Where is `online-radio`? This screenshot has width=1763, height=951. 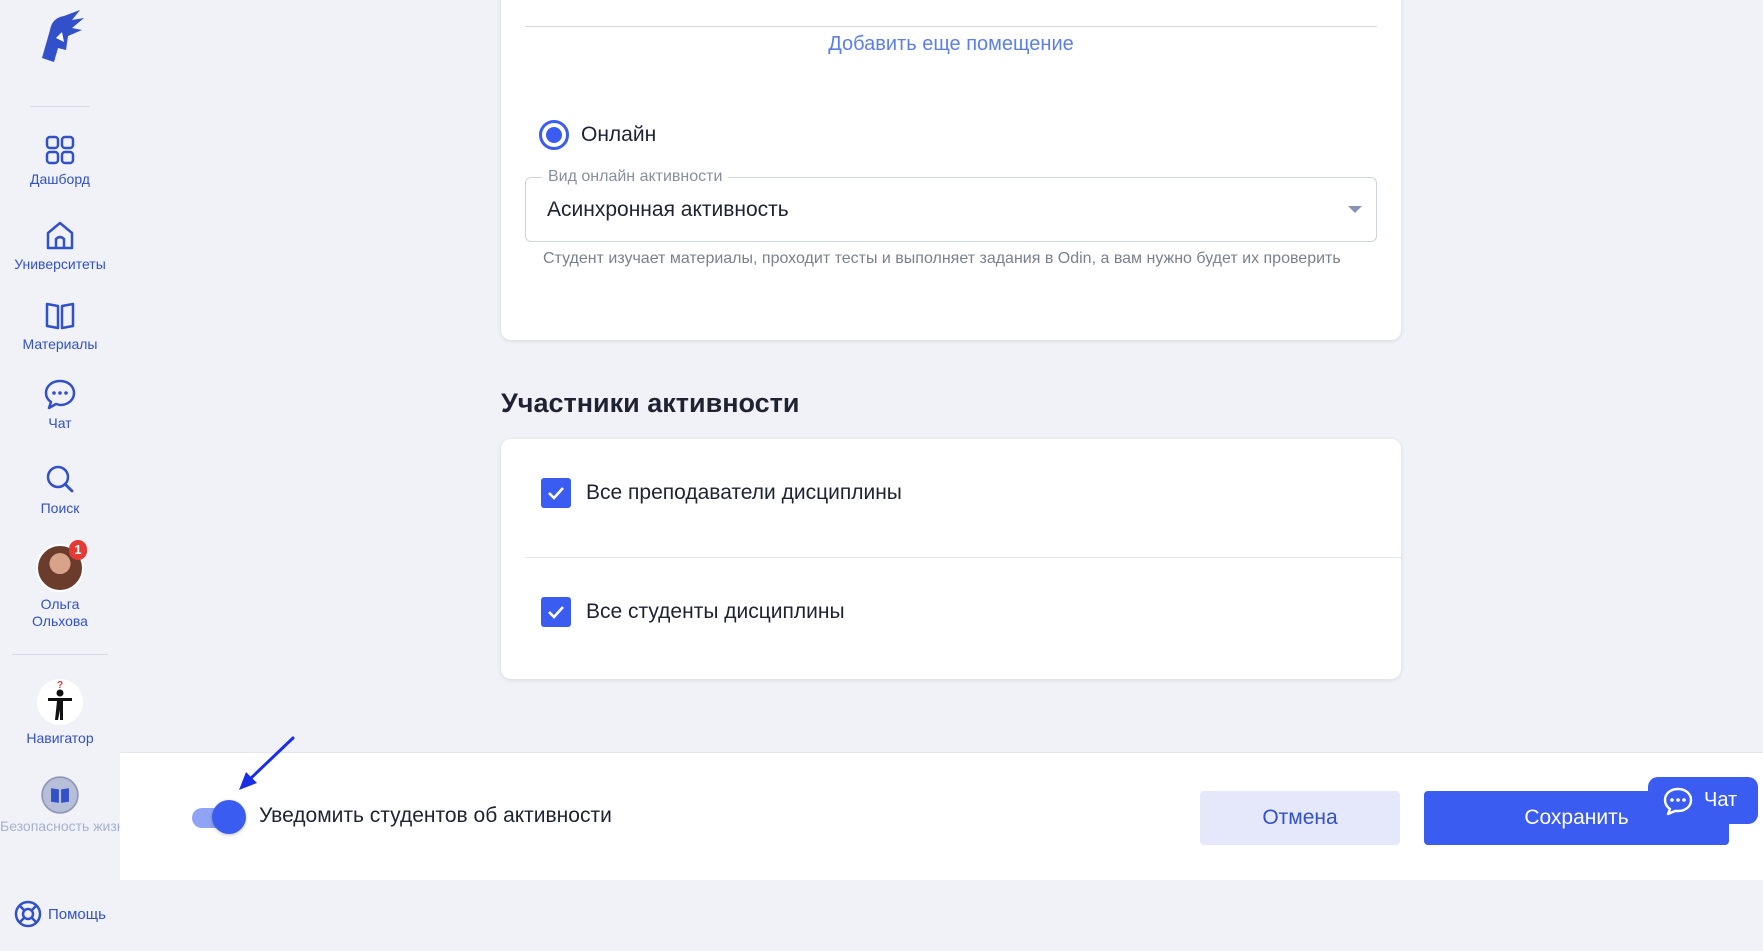 online-radio is located at coordinates (554, 135).